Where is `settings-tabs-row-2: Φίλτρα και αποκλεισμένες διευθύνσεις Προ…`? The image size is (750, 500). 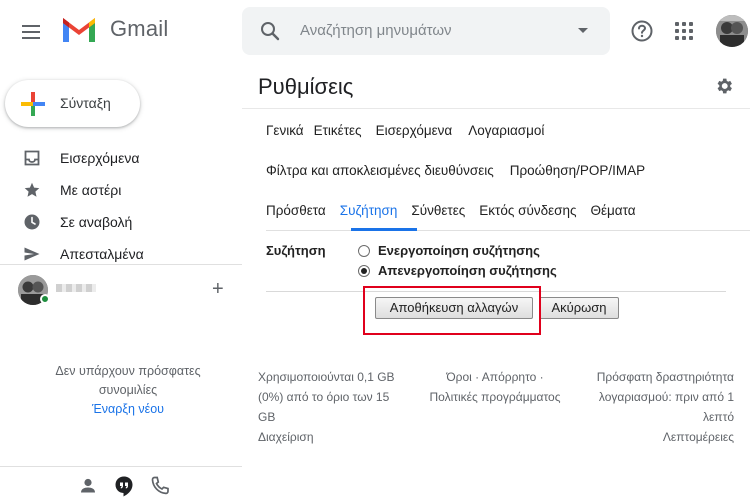 settings-tabs-row-2: Φίλτρα και αποκλεισμένες διευθύνσεις Προ… is located at coordinates (463, 170).